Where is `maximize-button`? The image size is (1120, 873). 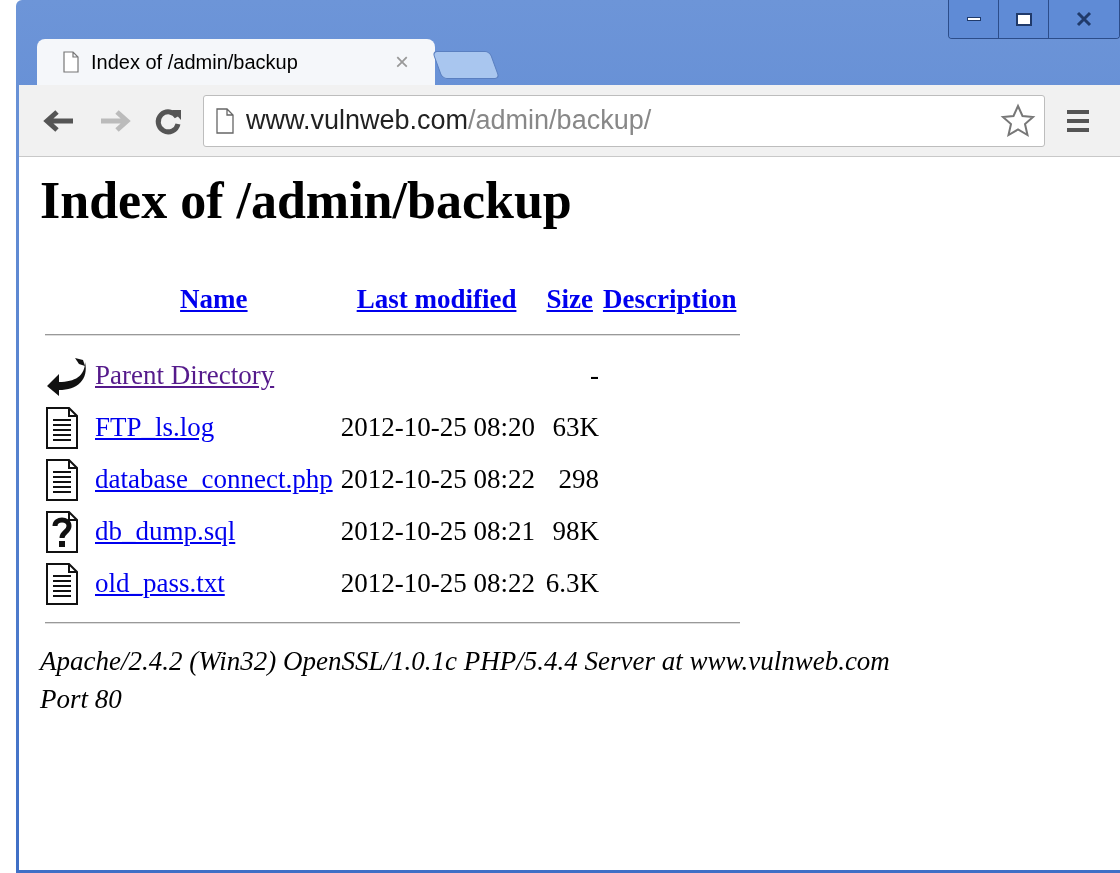 maximize-button is located at coordinates (1024, 19).